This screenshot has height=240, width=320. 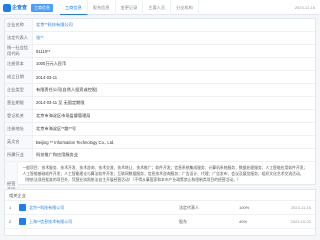 What do you see at coordinates (60, 102) in the screenshot?
I see `business-term: 2014-03-11 至 无固定期限` at bounding box center [60, 102].